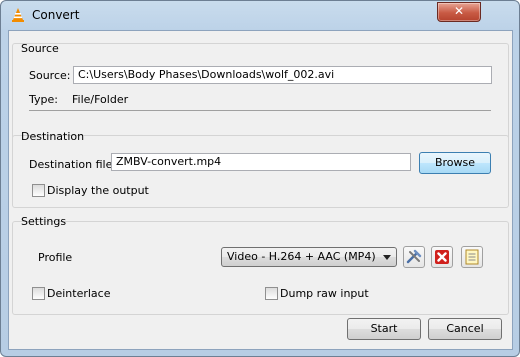  I want to click on delete-profile-icon, so click(442, 257).